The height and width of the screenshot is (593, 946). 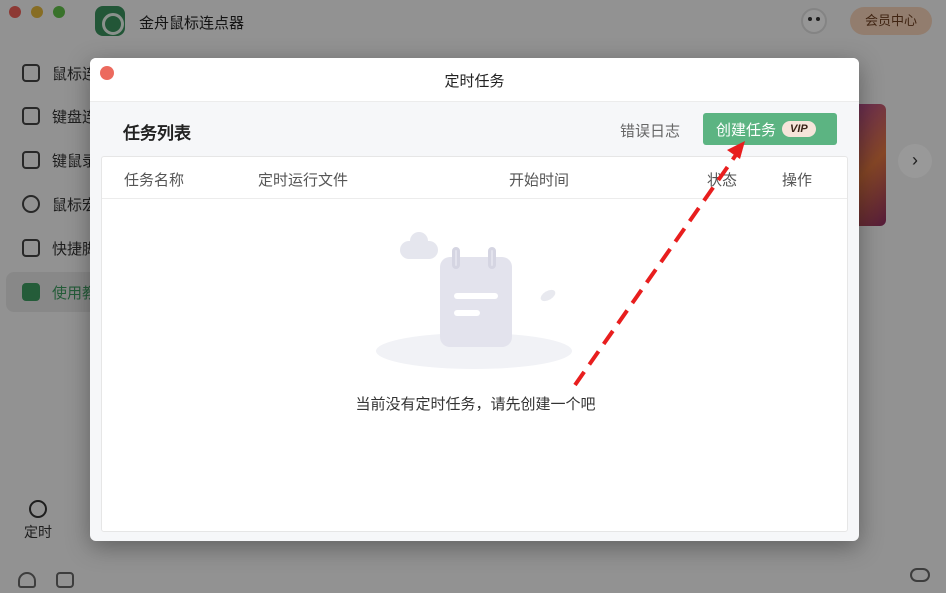 What do you see at coordinates (797, 180) in the screenshot?
I see `column-header-actions: 操作` at bounding box center [797, 180].